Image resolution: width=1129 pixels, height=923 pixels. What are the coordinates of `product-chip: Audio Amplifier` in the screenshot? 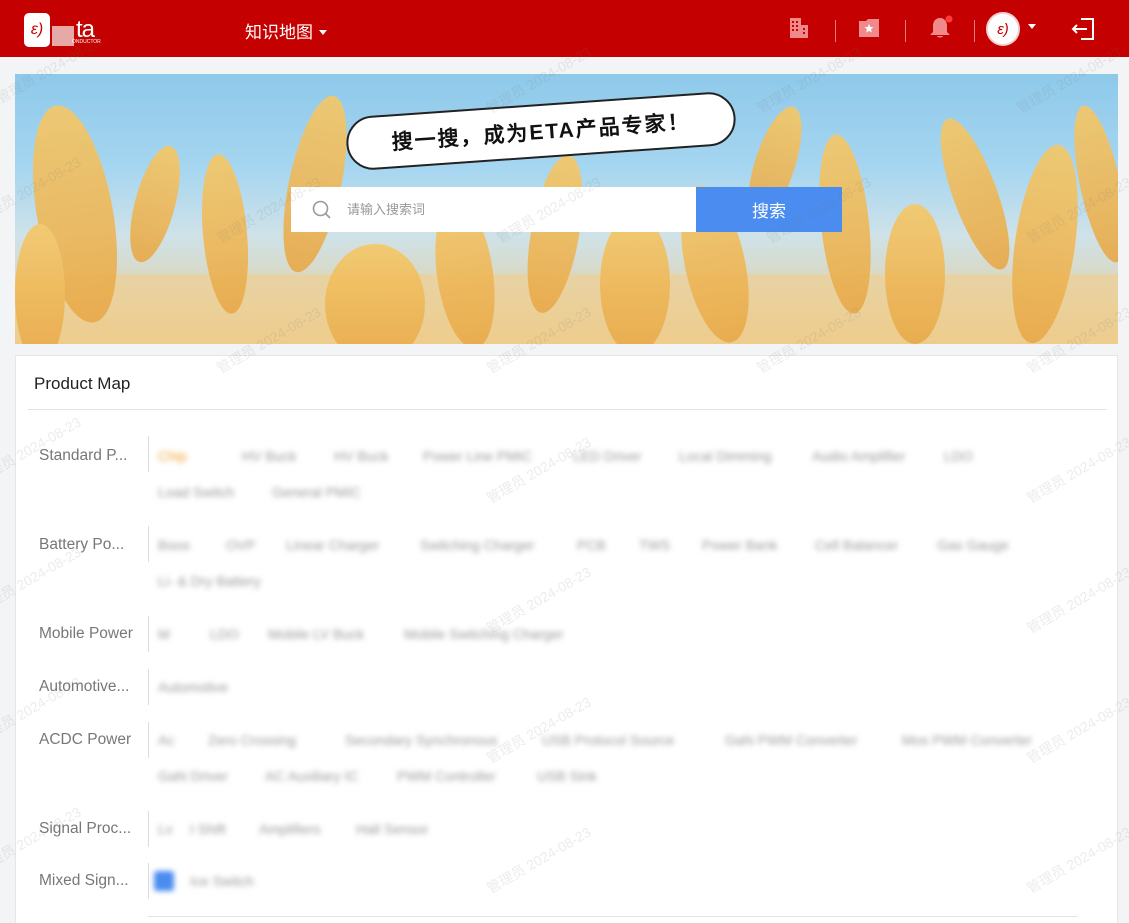 It's located at (858, 456).